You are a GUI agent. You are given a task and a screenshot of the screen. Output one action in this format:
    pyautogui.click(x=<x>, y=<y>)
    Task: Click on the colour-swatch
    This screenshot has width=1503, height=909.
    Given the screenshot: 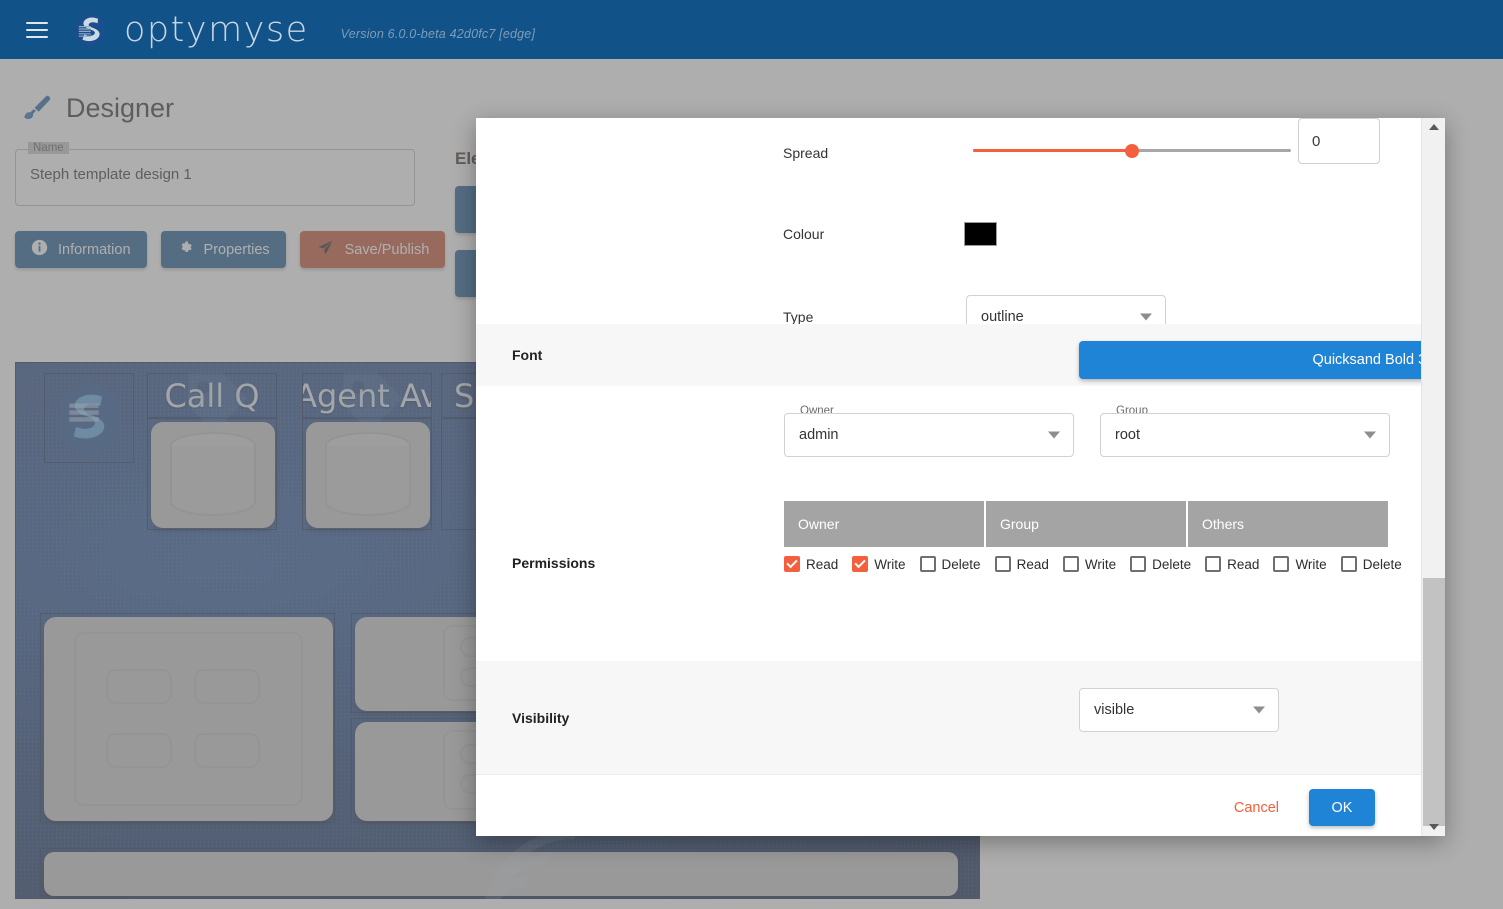 What is the action you would take?
    pyautogui.click(x=980, y=233)
    